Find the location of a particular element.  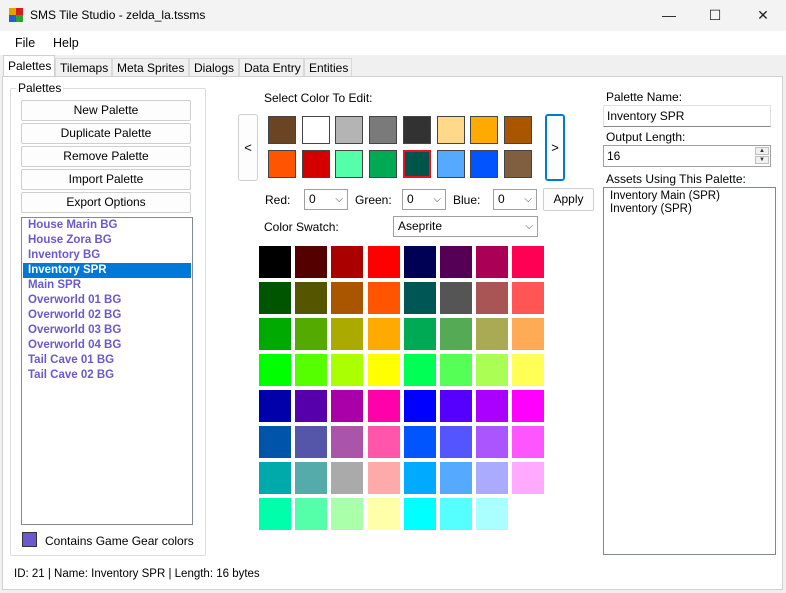

duplicate-palette-button: Duplicate Palette is located at coordinates (106, 133).